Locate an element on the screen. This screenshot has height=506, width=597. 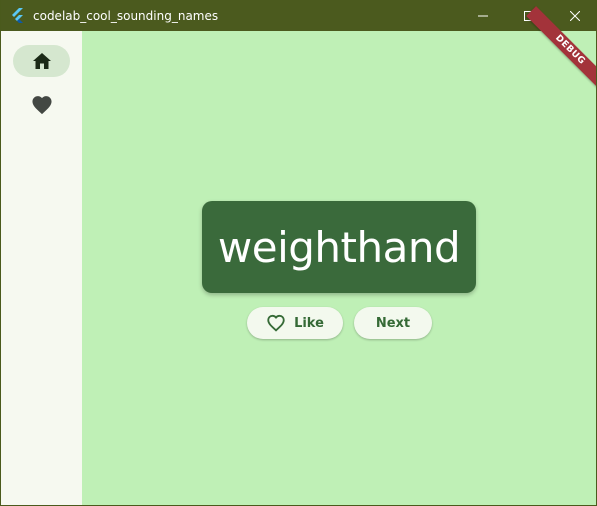
nav-home-item is located at coordinates (41, 61).